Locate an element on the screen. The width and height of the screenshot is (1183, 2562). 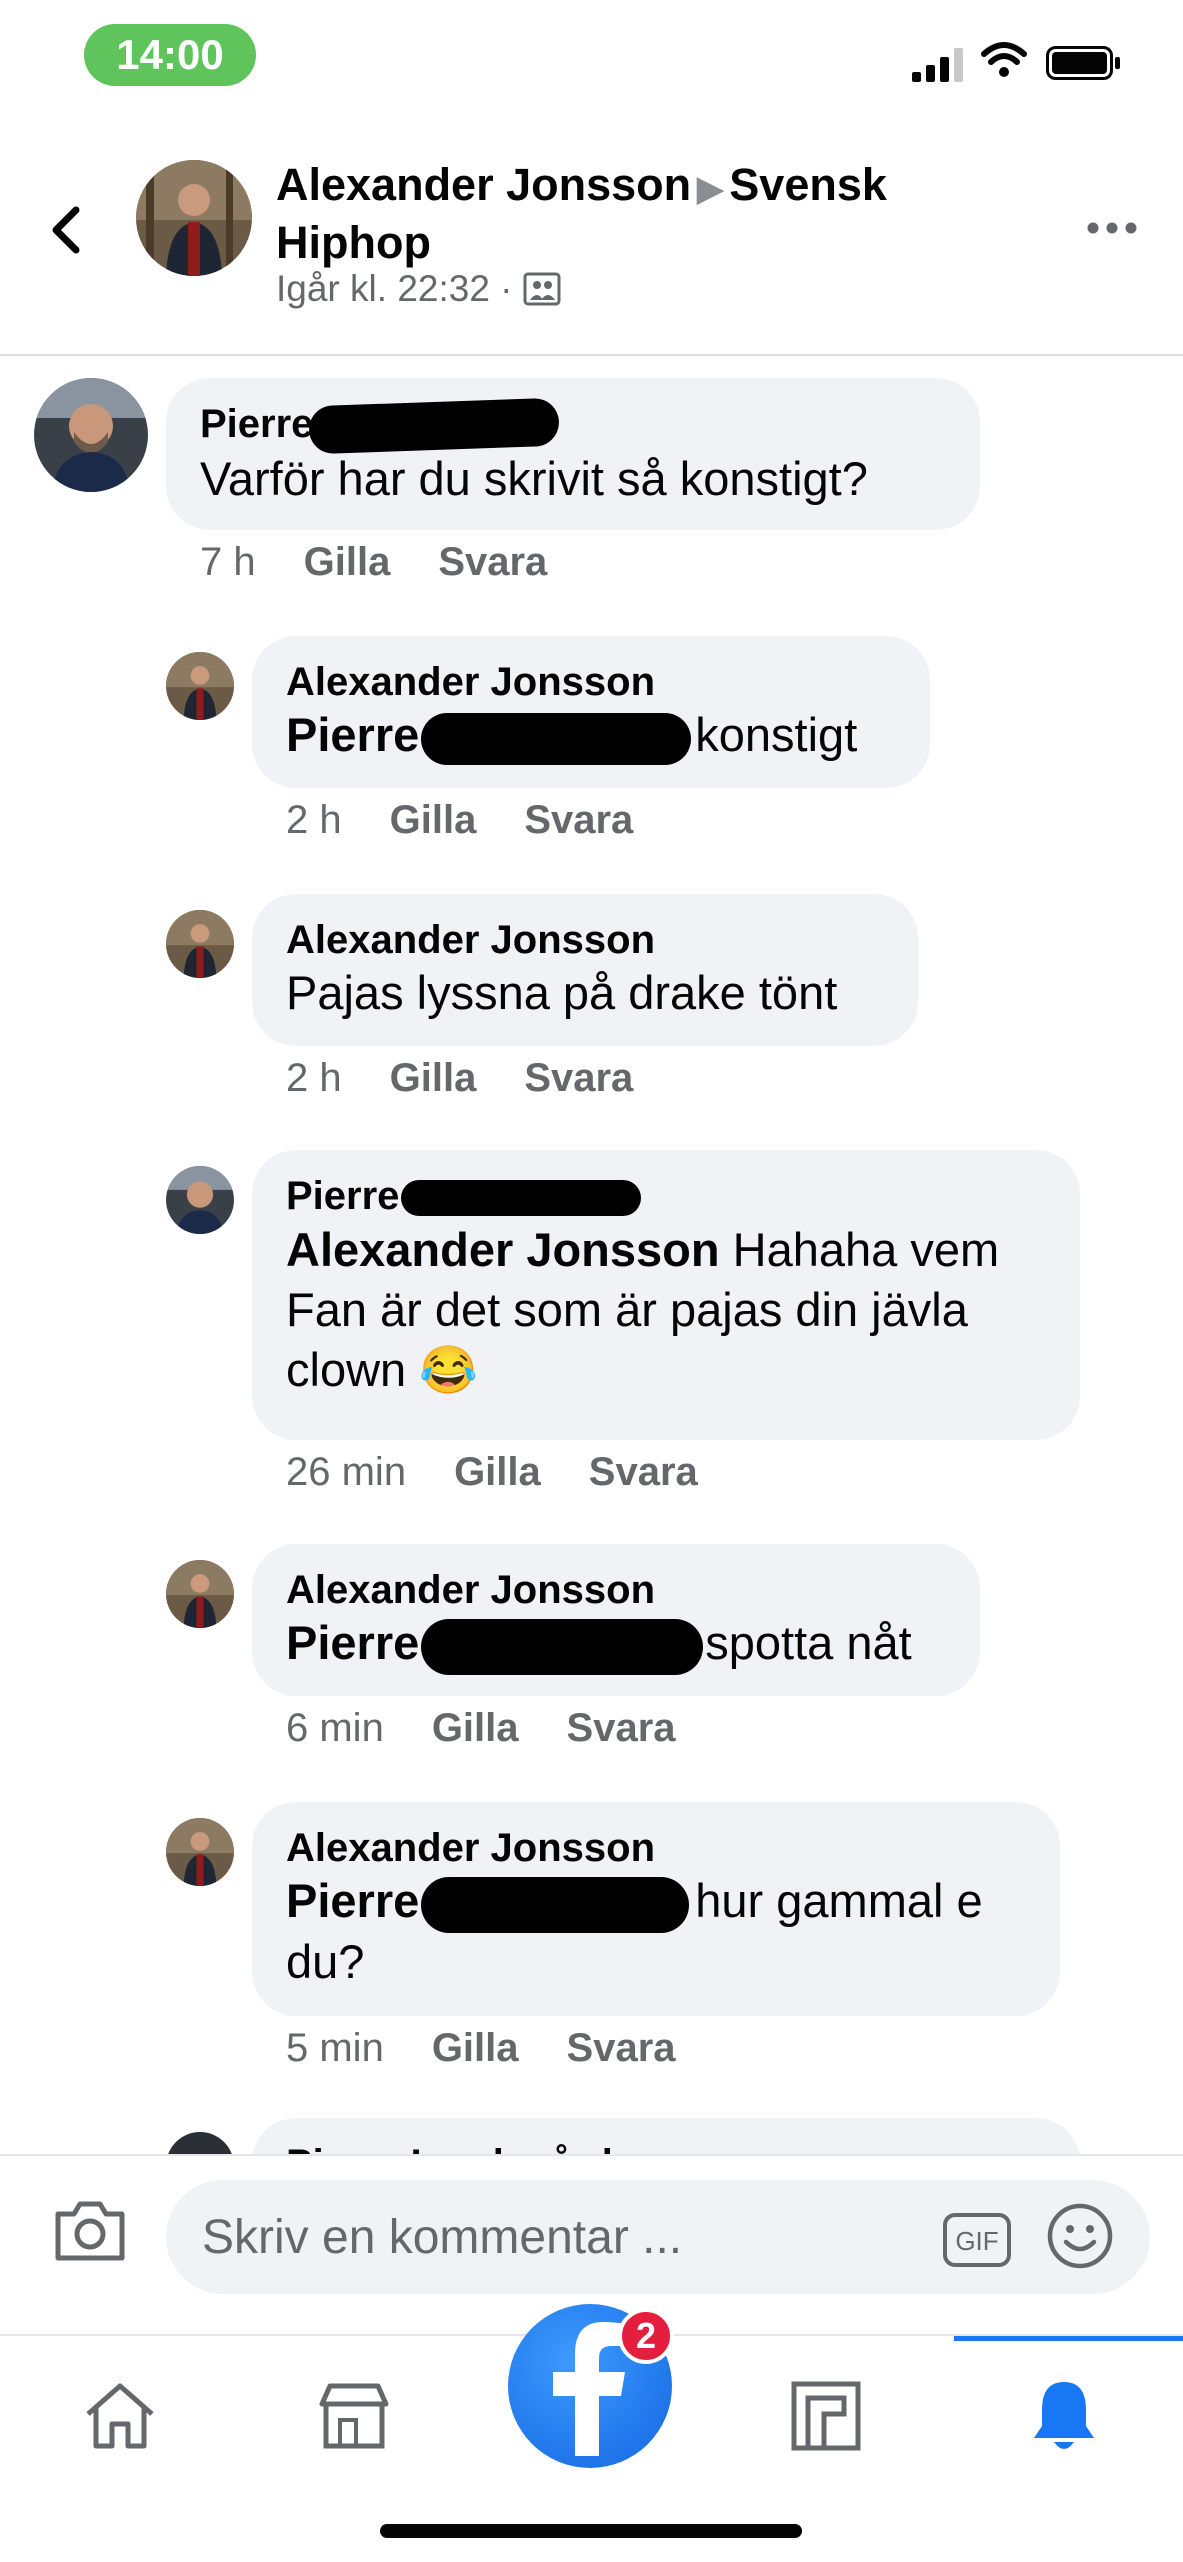
comment-actions: 7 h Gilla Svara is located at coordinates (373, 562).